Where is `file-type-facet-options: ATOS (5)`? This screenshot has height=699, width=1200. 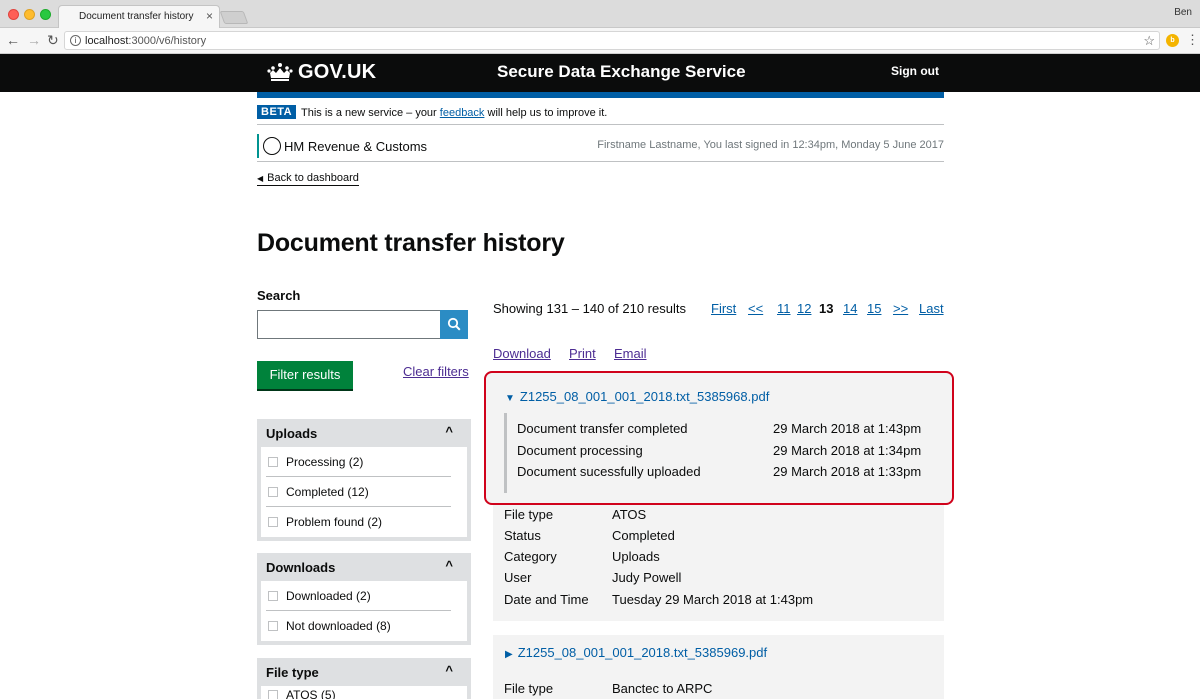 file-type-facet-options: ATOS (5) is located at coordinates (364, 692).